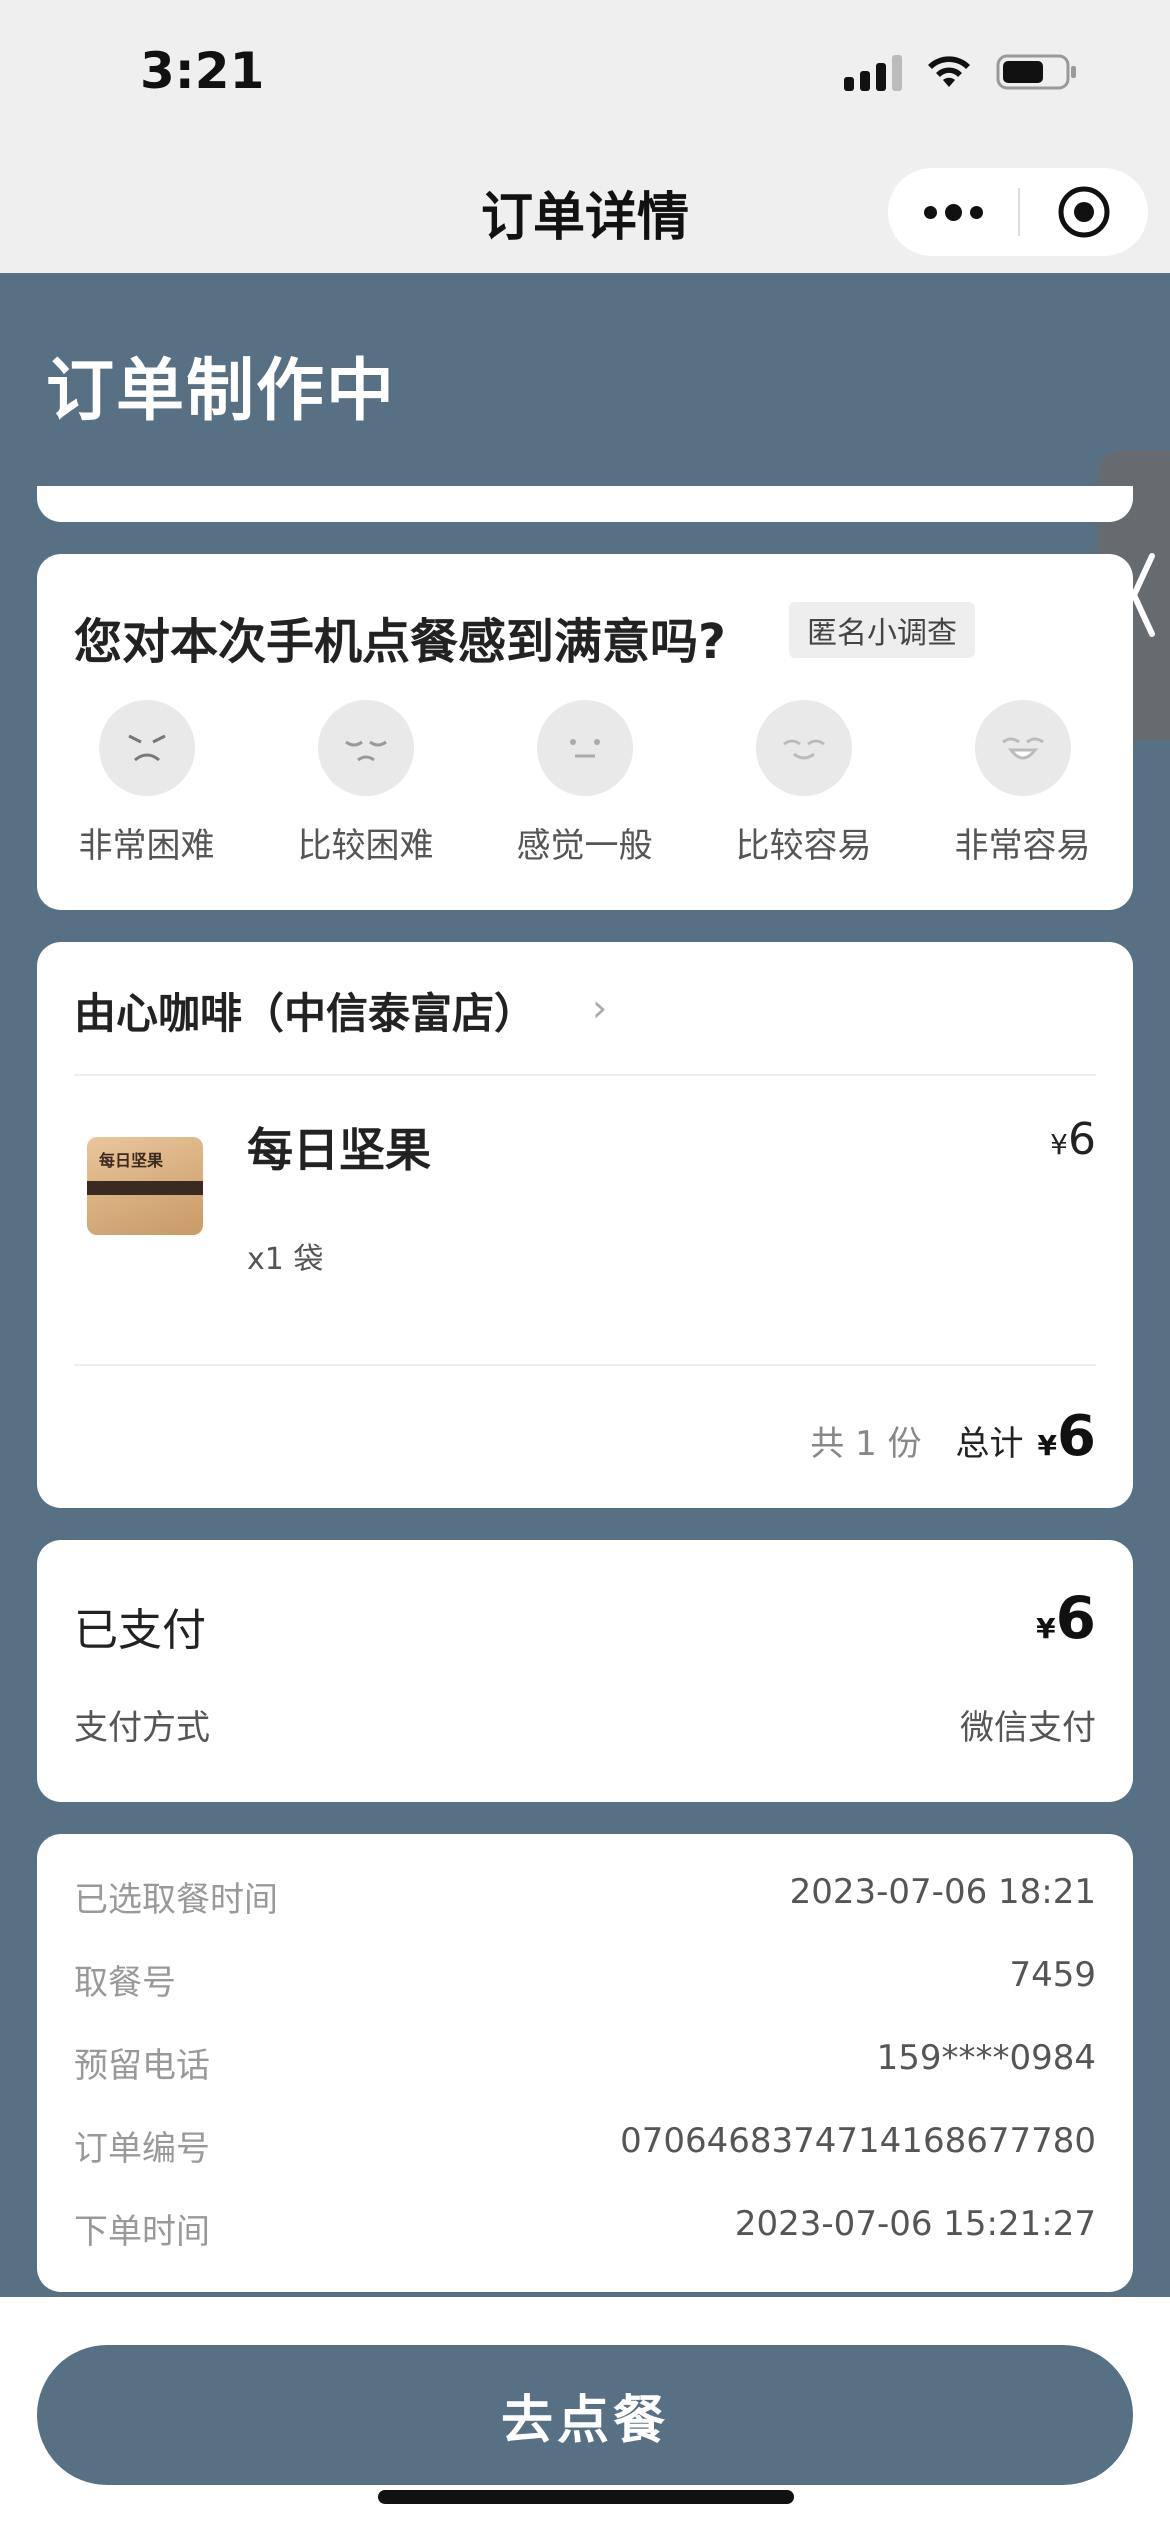 The height and width of the screenshot is (2532, 1170). What do you see at coordinates (803, 846) in the screenshot?
I see `survey-option-label: 比较容易` at bounding box center [803, 846].